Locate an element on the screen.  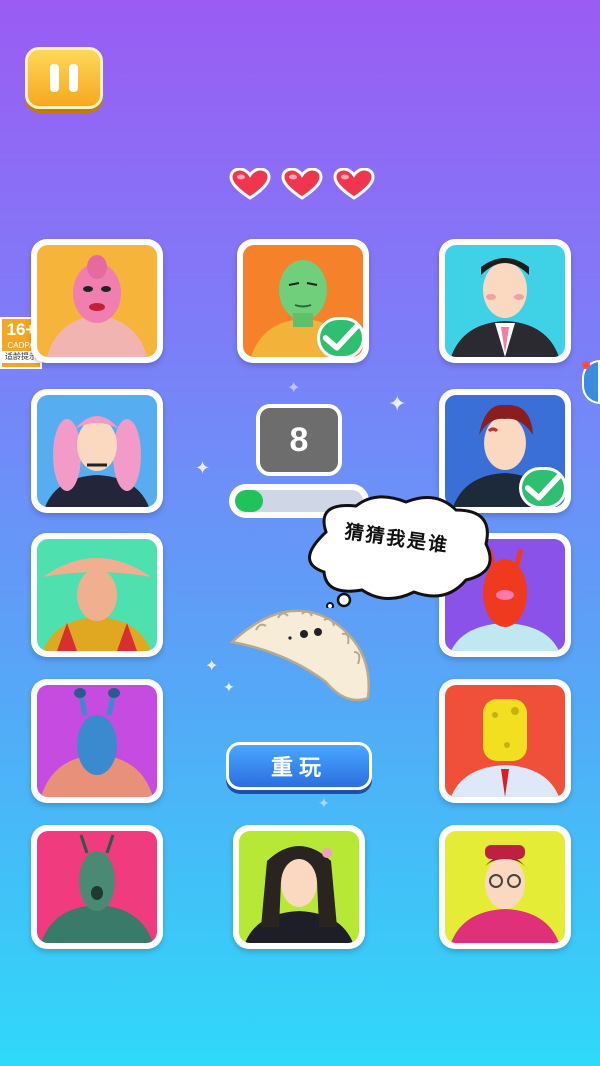
replay-button: 重玩 is located at coordinates (299, 766).